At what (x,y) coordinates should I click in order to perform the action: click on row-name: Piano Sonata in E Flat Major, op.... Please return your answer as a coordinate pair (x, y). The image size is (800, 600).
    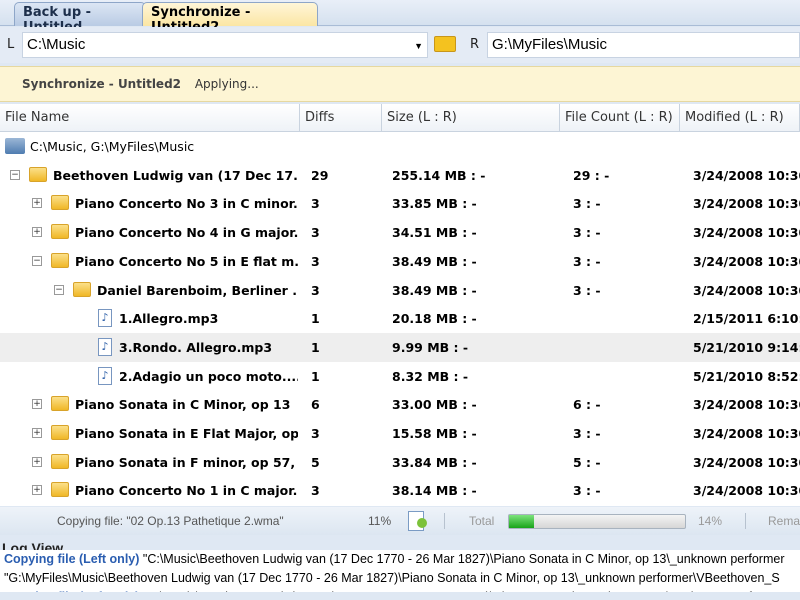
    Looking at the image, I should click on (186, 433).